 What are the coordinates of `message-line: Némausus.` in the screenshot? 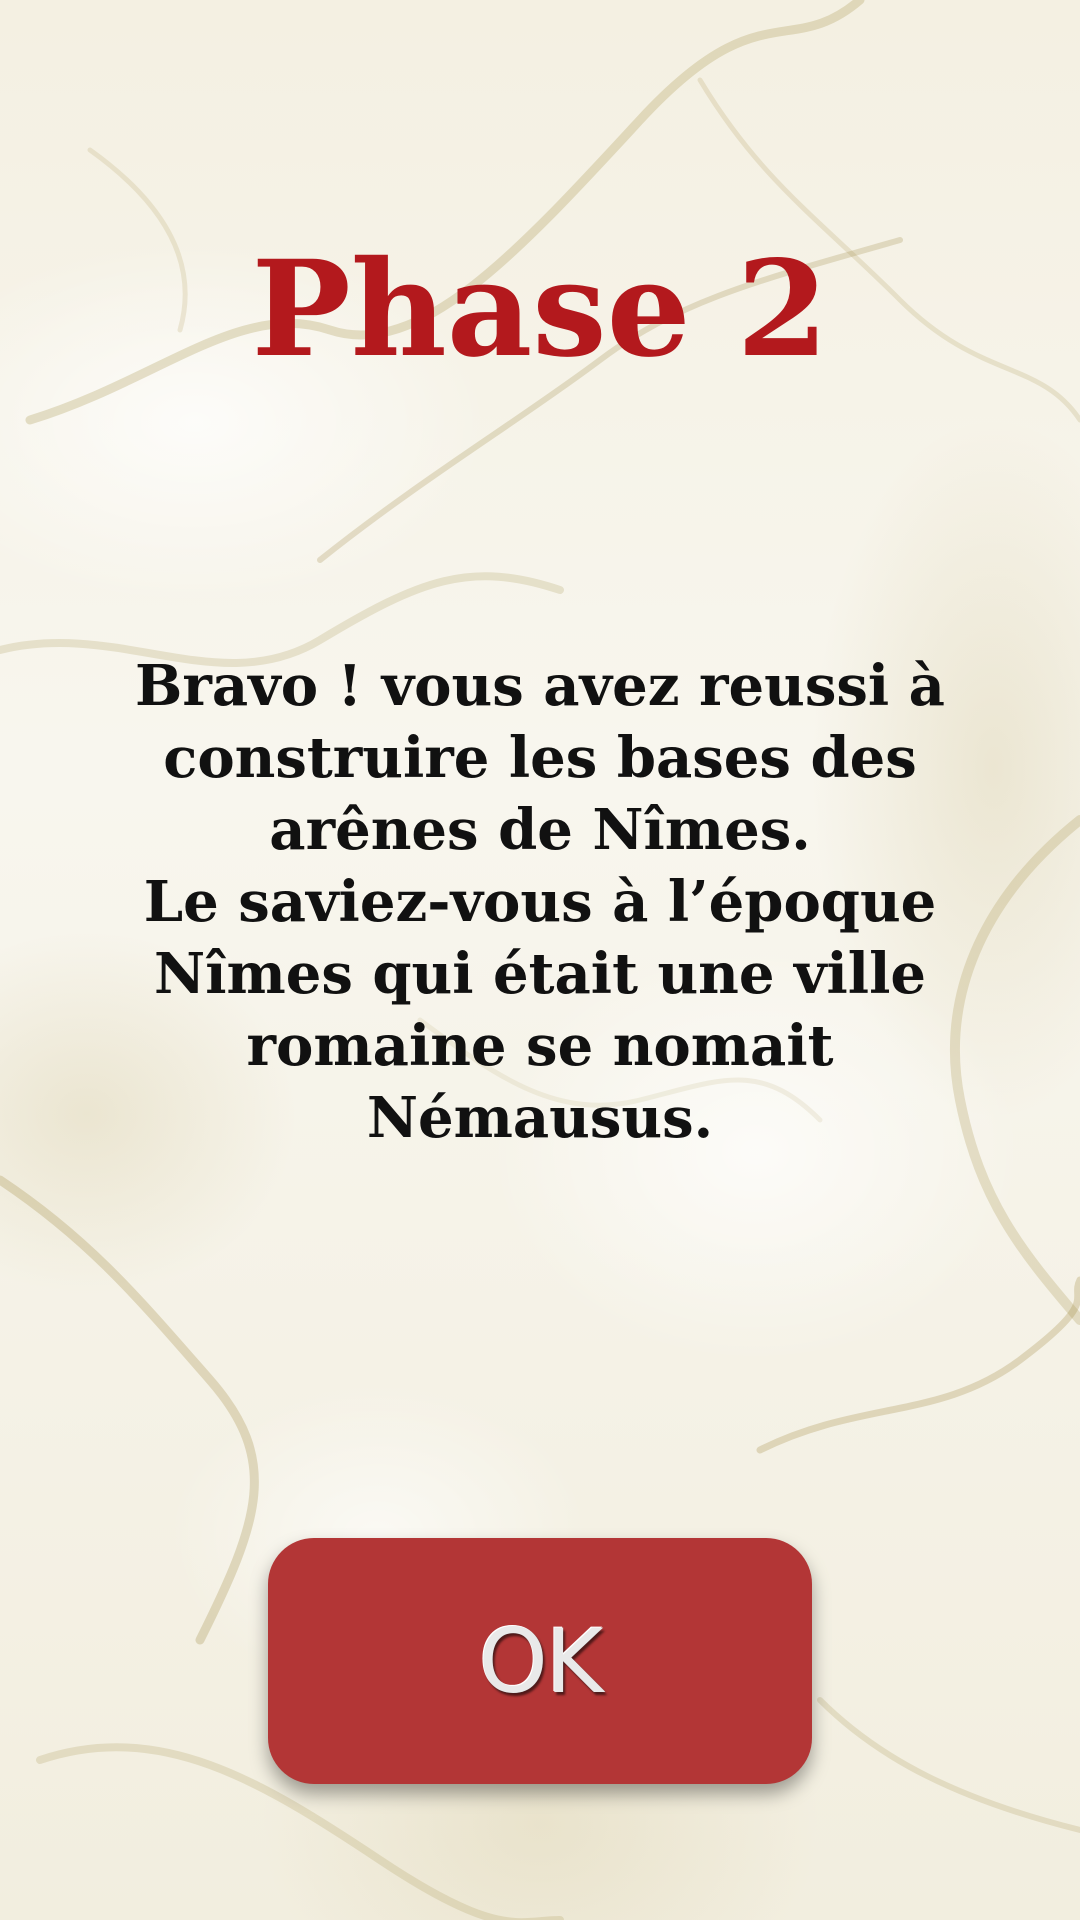 It's located at (540, 1118).